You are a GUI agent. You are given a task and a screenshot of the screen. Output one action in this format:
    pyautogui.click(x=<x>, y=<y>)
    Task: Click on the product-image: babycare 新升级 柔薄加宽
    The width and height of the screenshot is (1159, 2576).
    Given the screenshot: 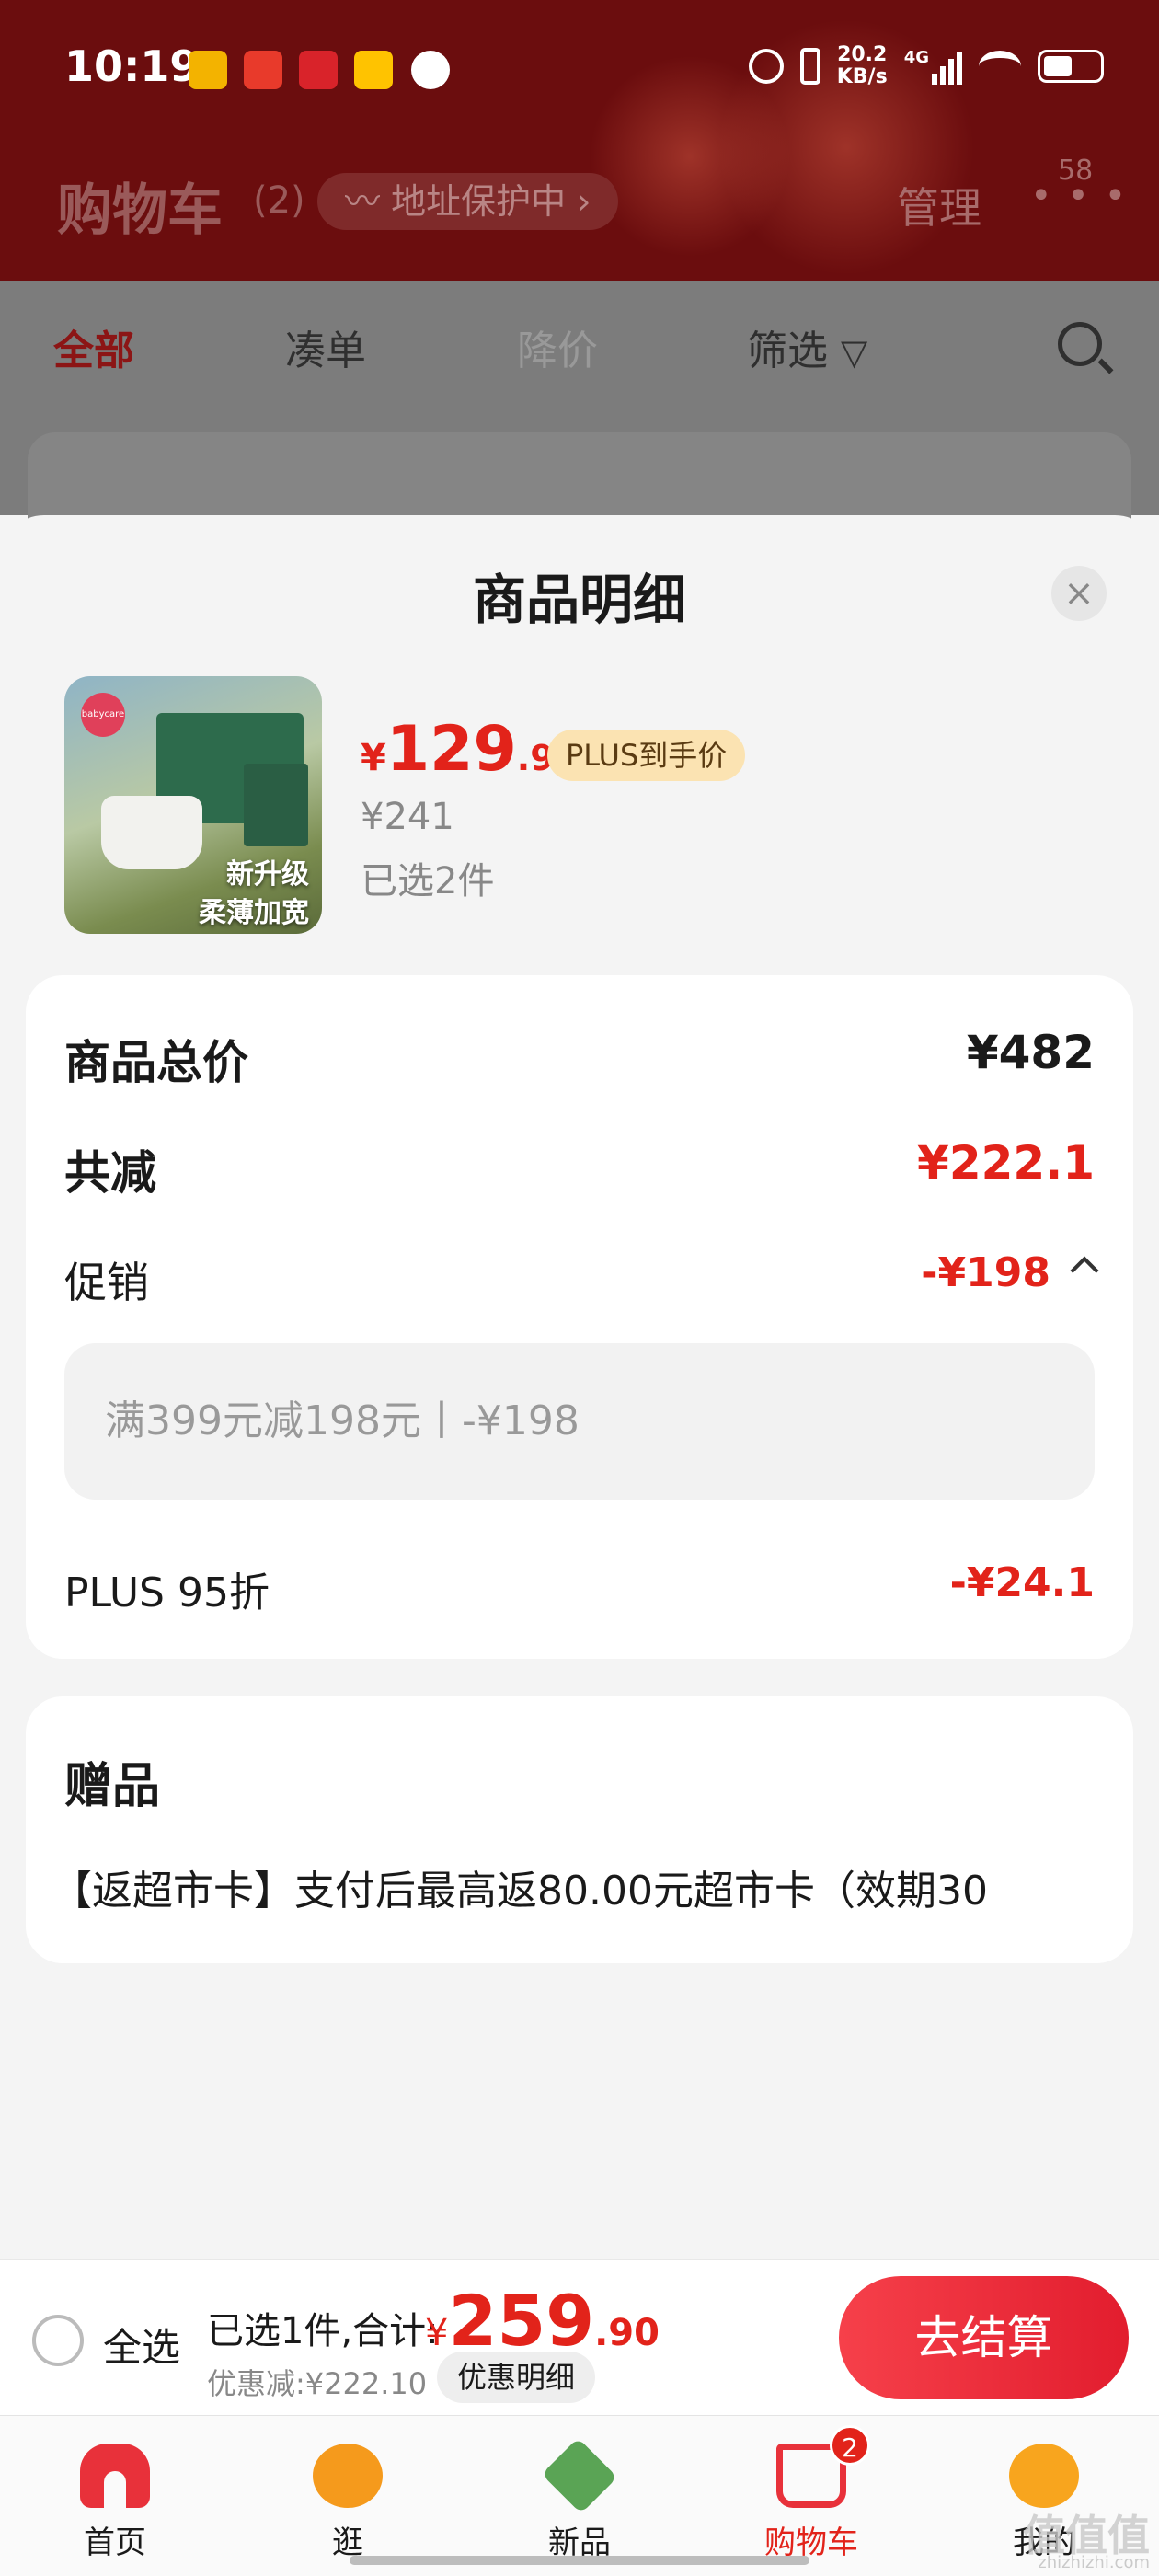 What is the action you would take?
    pyautogui.click(x=193, y=805)
    